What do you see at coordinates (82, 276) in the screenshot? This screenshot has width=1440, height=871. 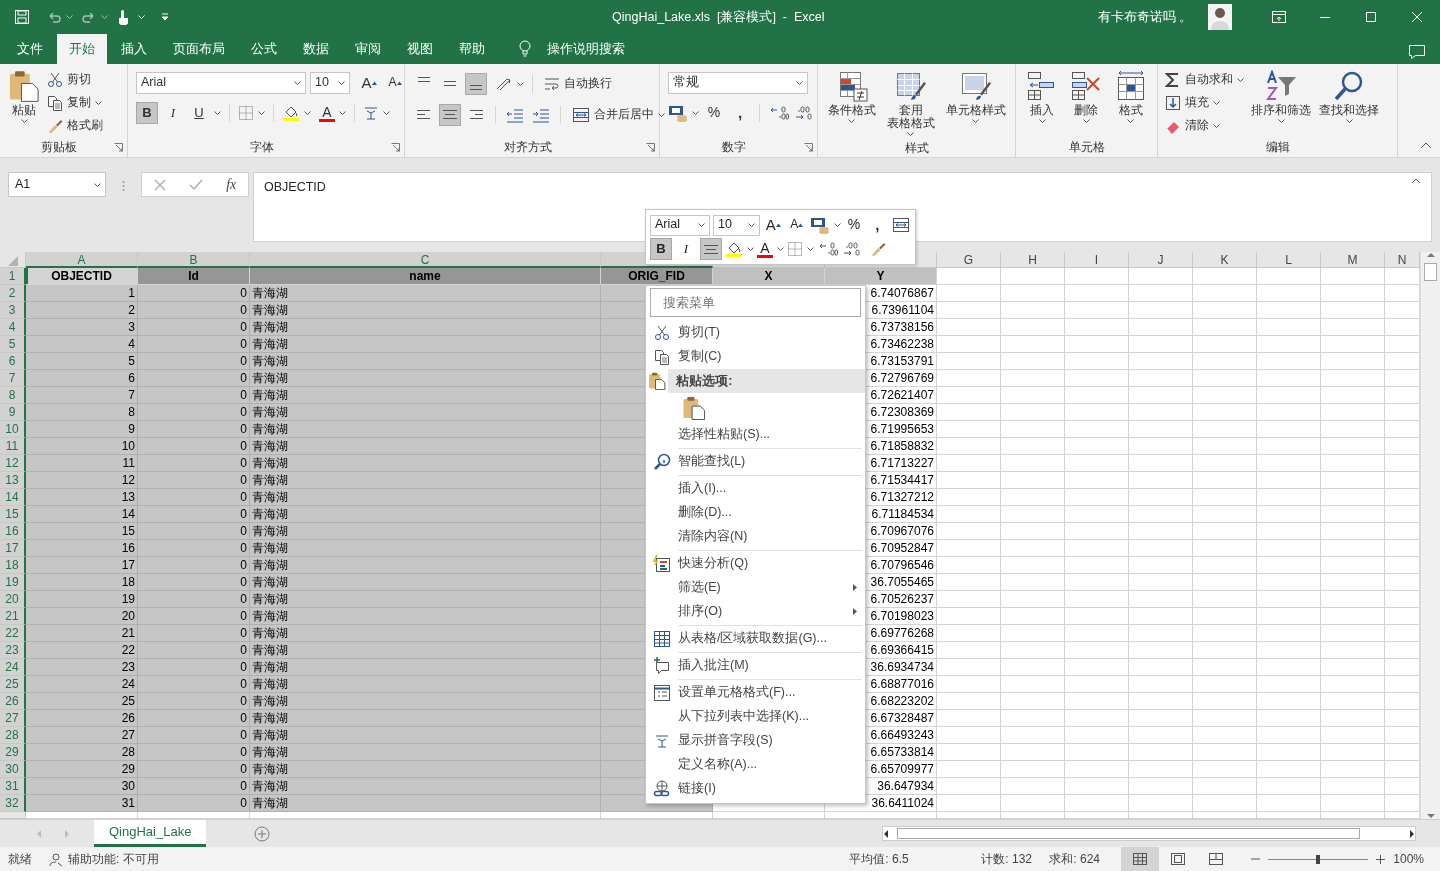 I see `column-heading: OBJECTID` at bounding box center [82, 276].